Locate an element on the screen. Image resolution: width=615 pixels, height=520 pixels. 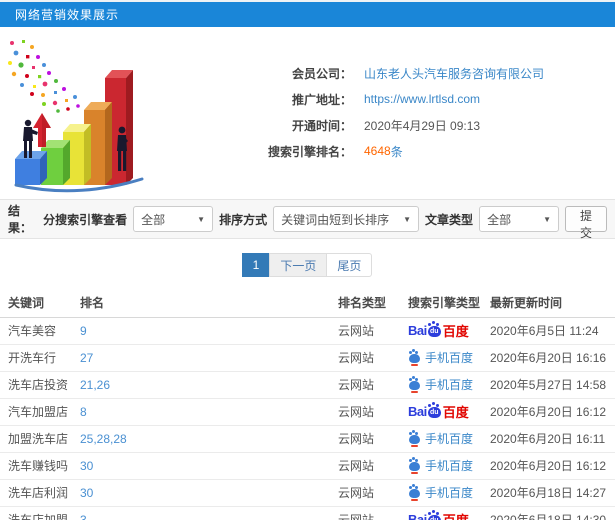
sort-filter-select: 关键词由短到长排序 ▼ is located at coordinates (346, 219).